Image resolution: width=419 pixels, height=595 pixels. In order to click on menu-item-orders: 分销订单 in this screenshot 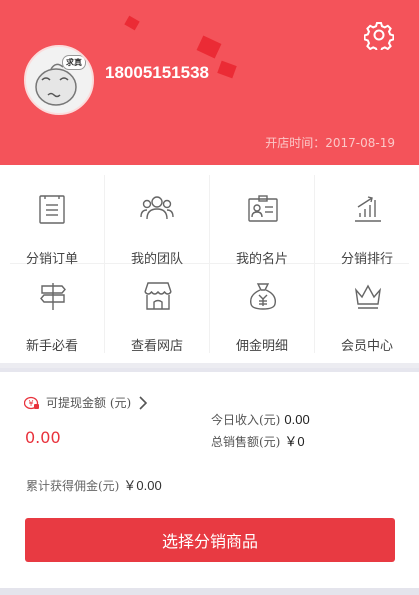, I will do `click(52, 222)`.